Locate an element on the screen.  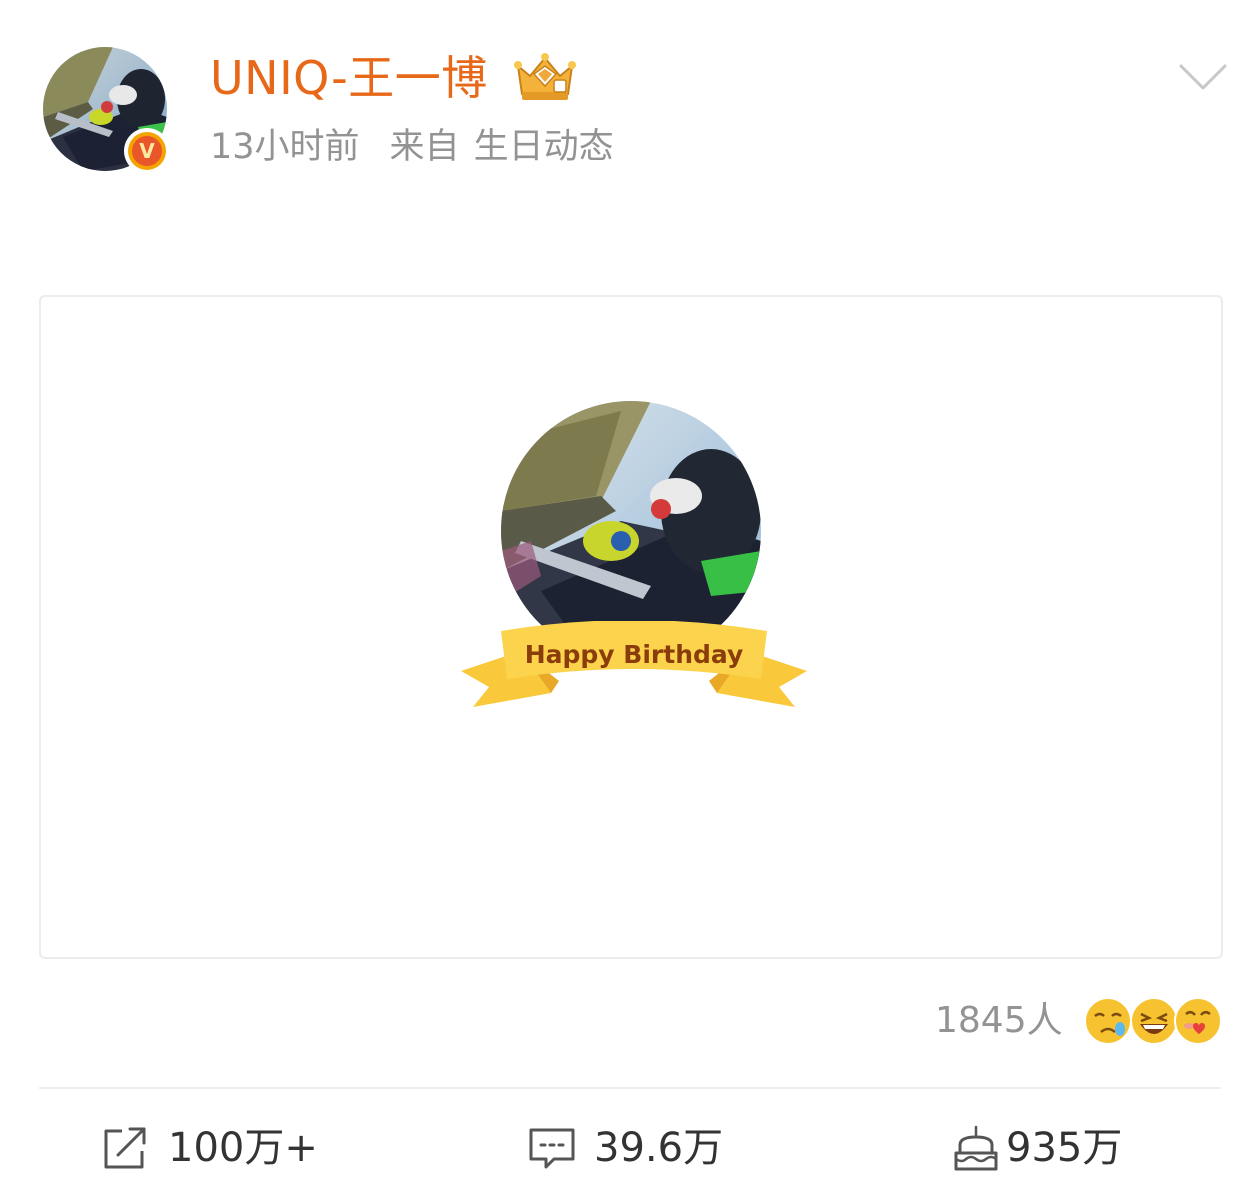
source-label: 来自 is located at coordinates (424, 147).